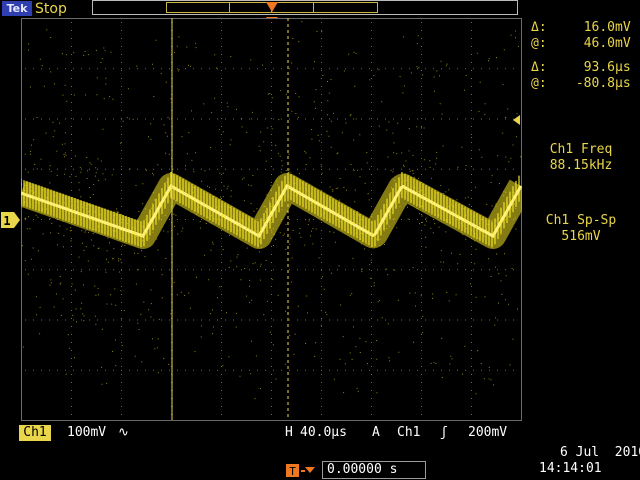 The width and height of the screenshot is (640, 480). Describe the element at coordinates (607, 67) in the screenshot. I see `cursor-t-delta-value: 93.6µs` at that location.